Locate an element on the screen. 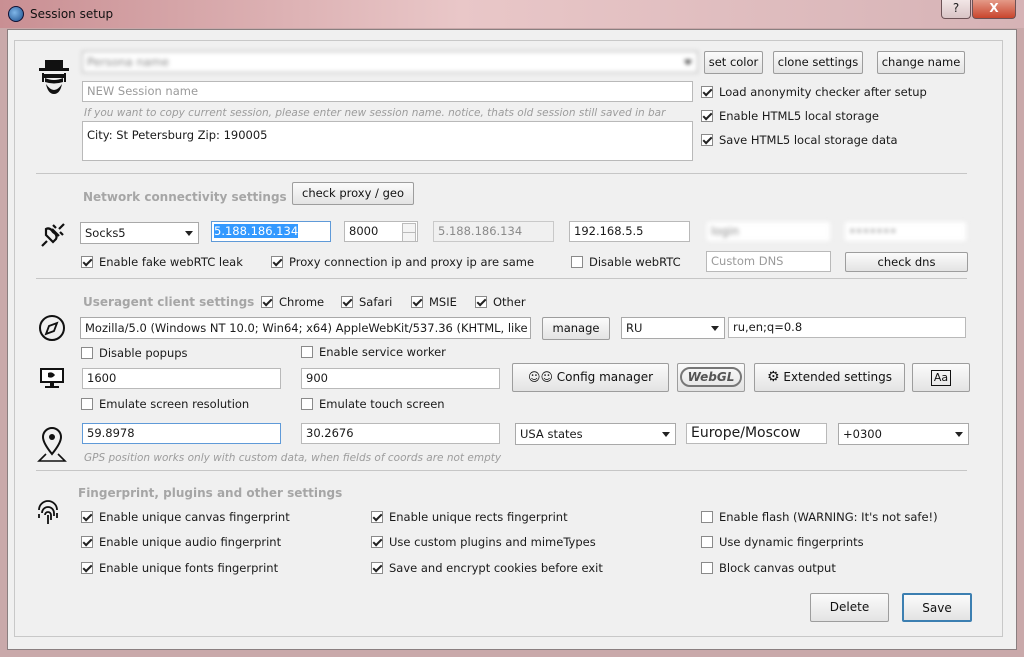 The height and width of the screenshot is (657, 1024). config-manager-button: ☺☺ Config manager is located at coordinates (590, 377).